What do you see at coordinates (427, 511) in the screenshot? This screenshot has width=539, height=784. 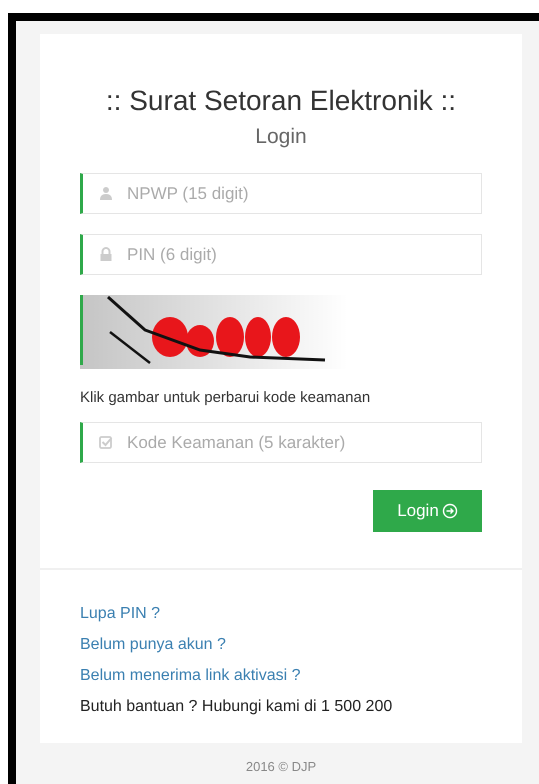 I see `login-button: Login` at bounding box center [427, 511].